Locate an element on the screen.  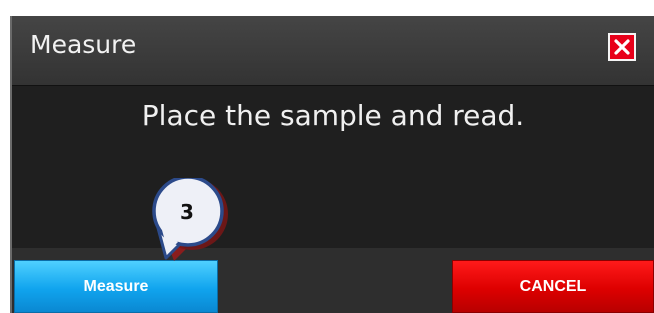
callout-step-number: 3 is located at coordinates (187, 212).